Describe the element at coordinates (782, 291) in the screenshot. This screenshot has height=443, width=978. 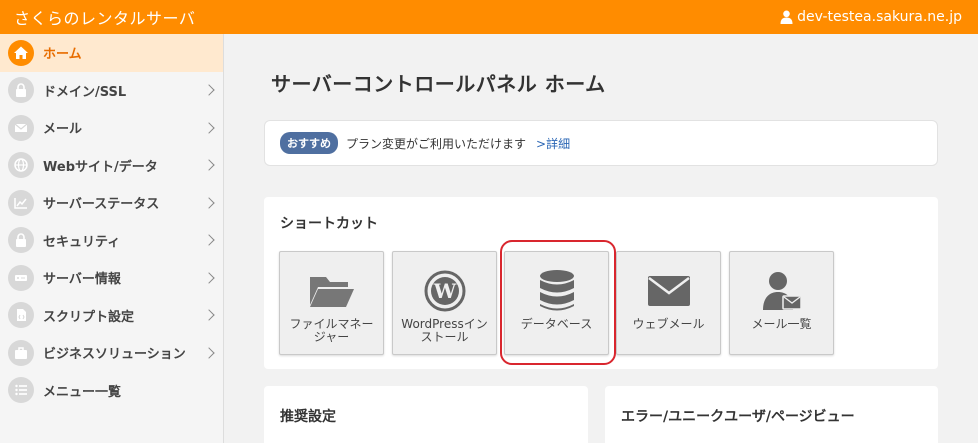
I see `mail-user-icon` at that location.